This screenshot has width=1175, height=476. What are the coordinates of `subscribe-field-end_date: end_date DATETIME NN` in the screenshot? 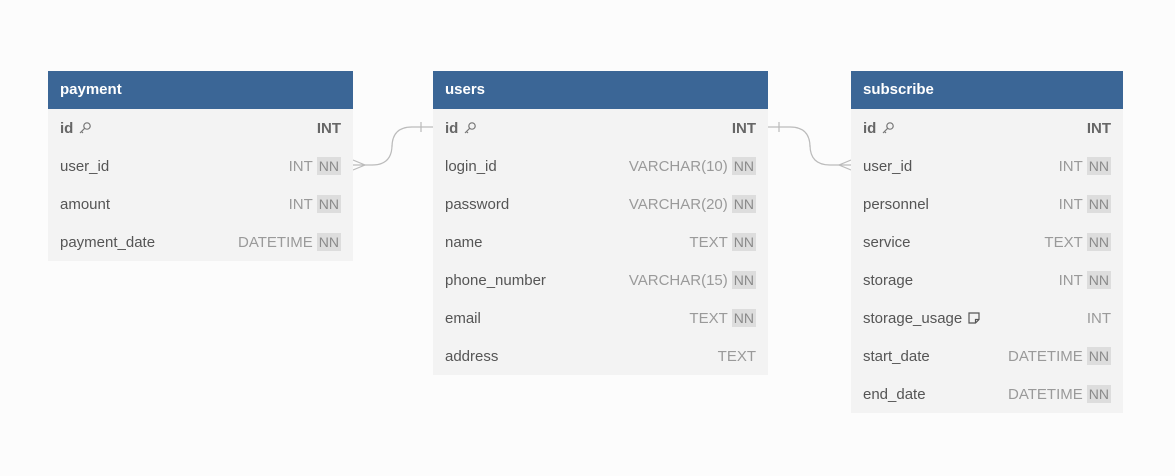 It's located at (987, 394).